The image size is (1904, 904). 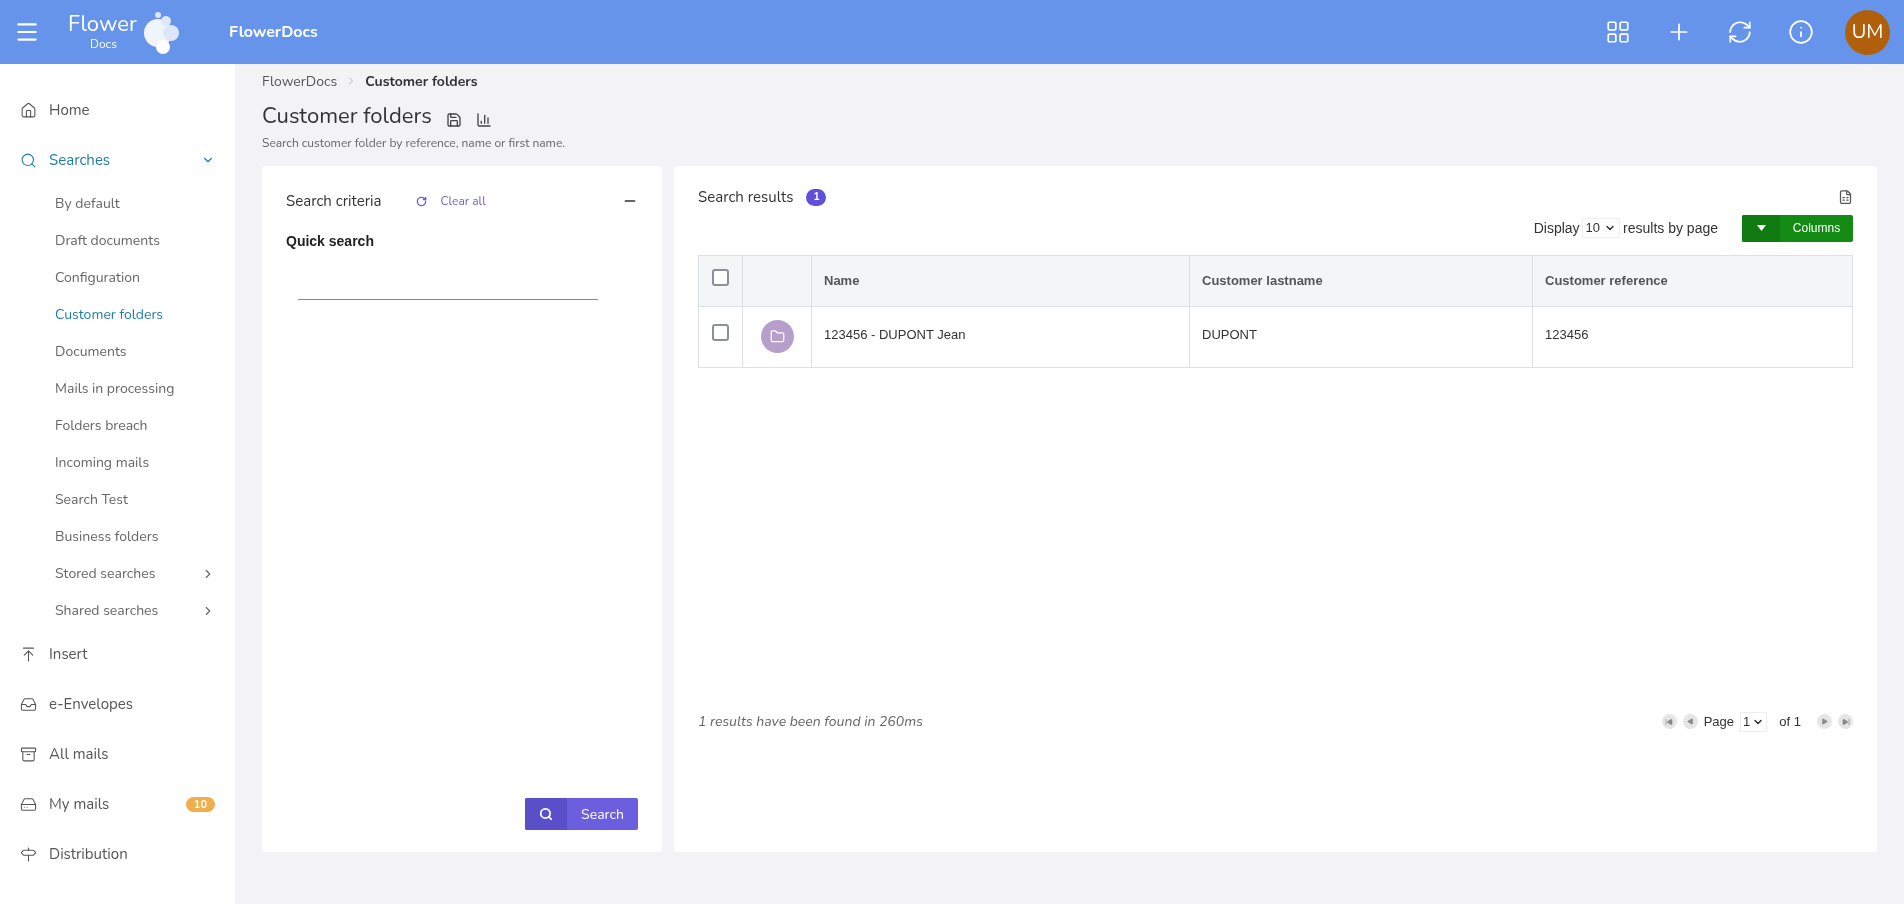 What do you see at coordinates (28, 754) in the screenshot?
I see `archive-icon` at bounding box center [28, 754].